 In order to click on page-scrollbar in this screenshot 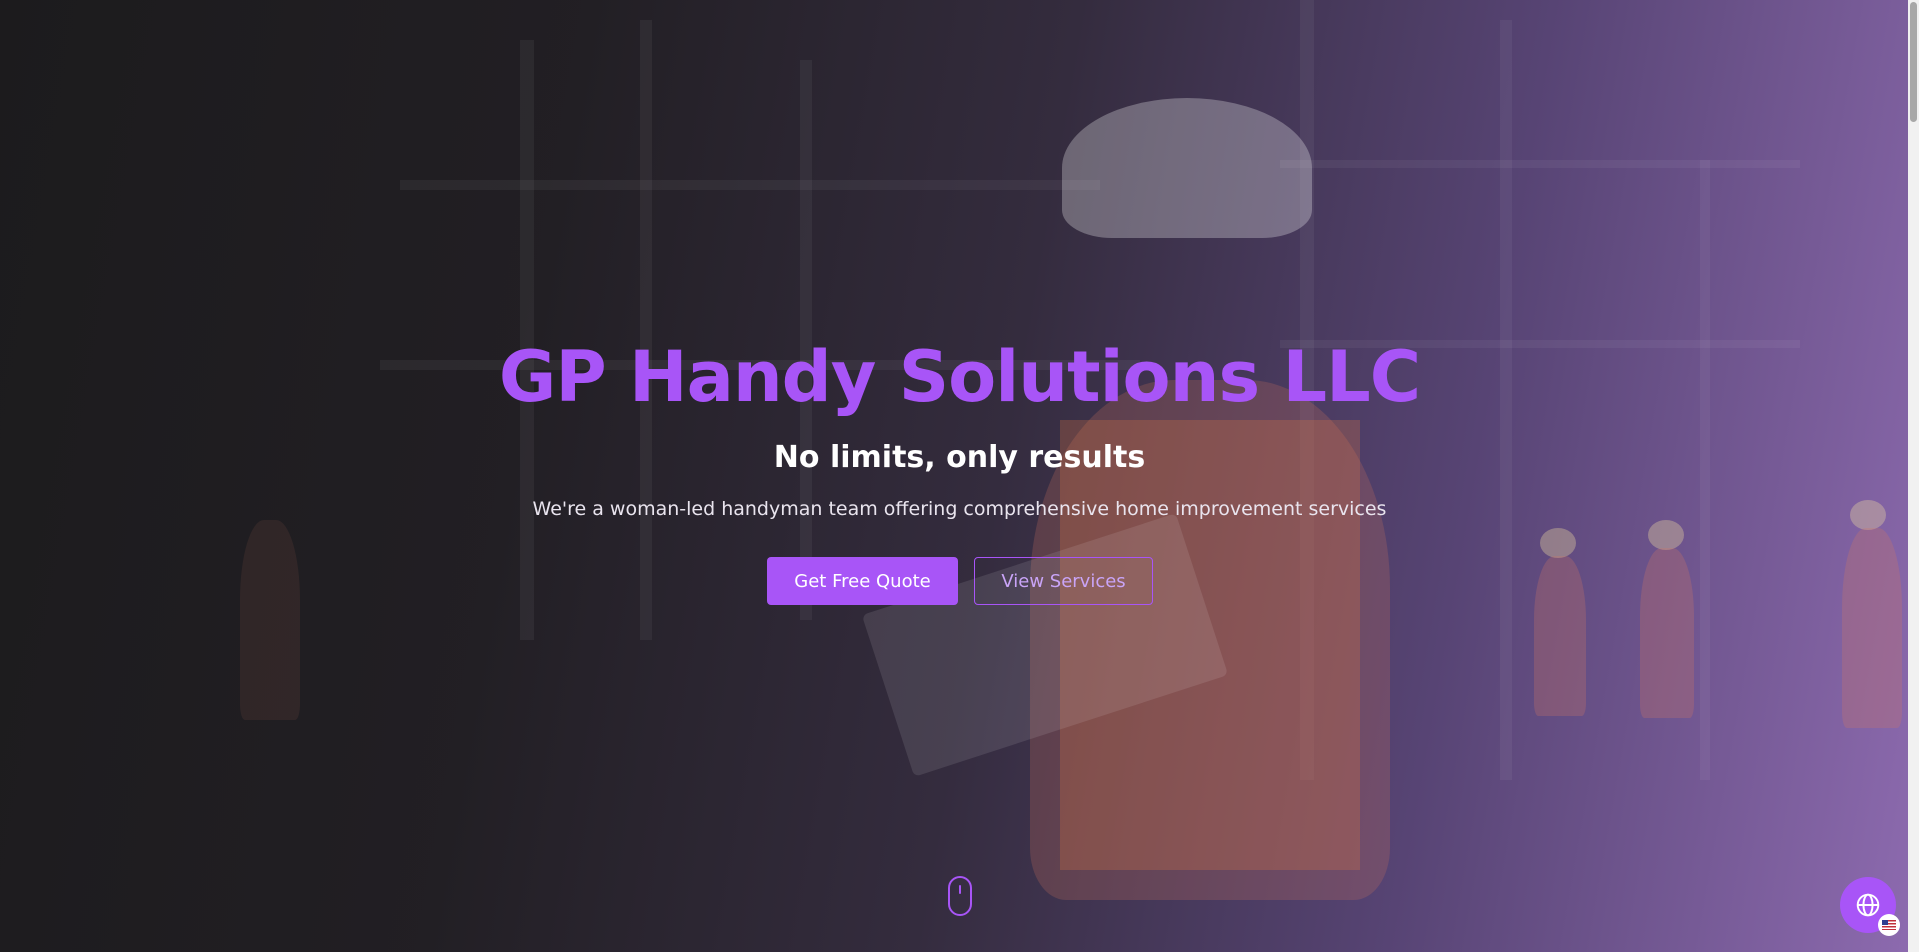, I will do `click(1913, 476)`.